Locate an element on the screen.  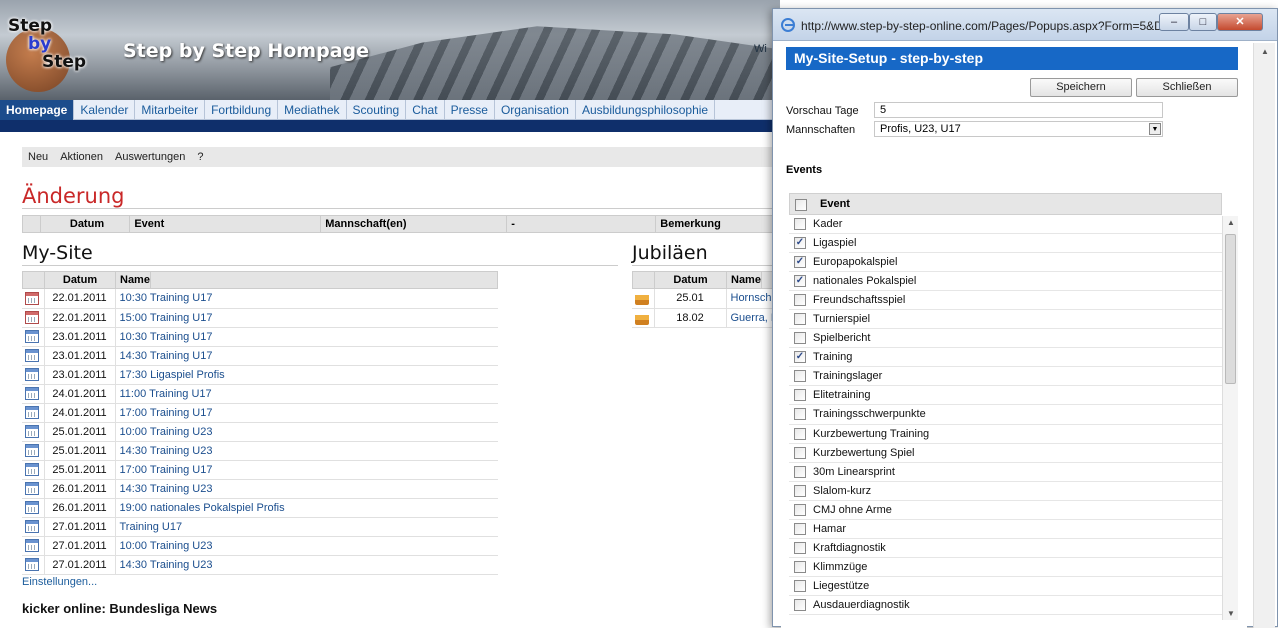
nav-item-mediathek: Mediathek is located at coordinates (312, 109).